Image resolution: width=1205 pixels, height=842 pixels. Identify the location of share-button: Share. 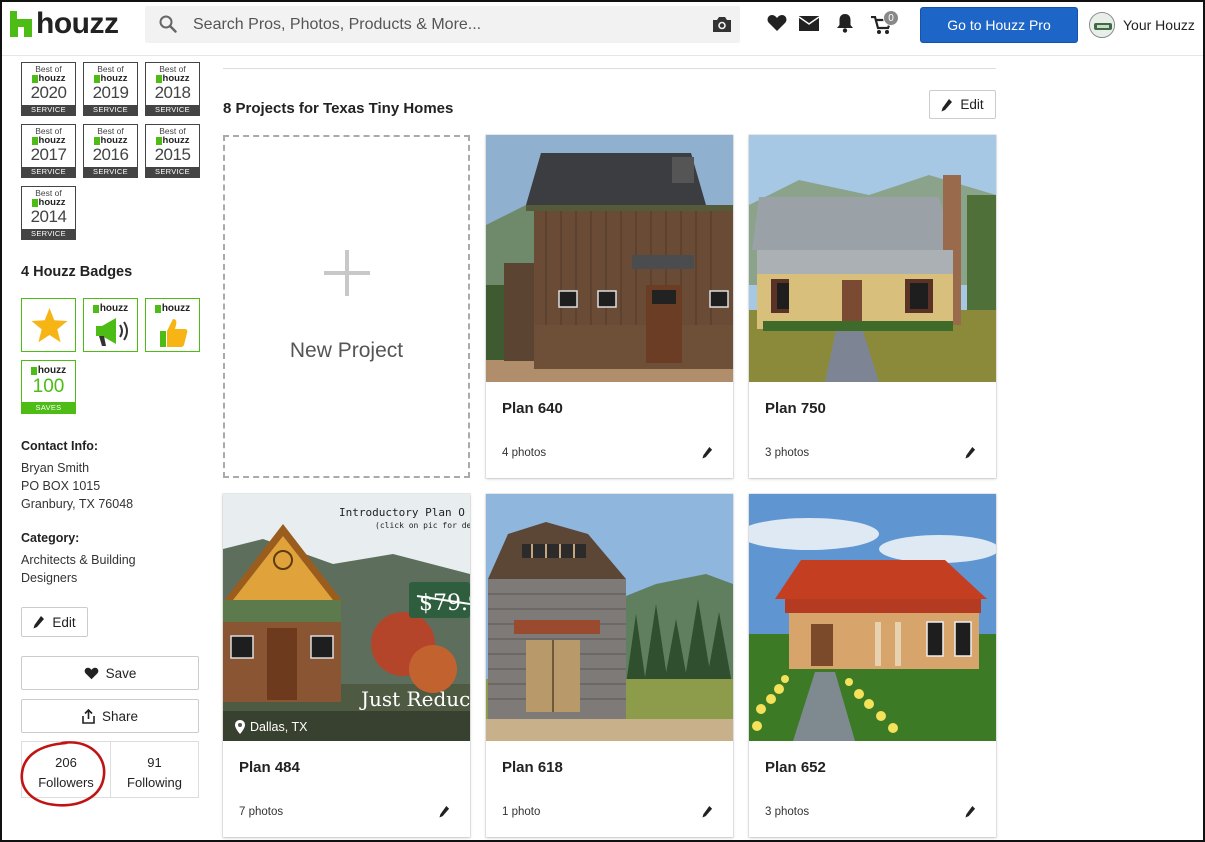
(110, 716).